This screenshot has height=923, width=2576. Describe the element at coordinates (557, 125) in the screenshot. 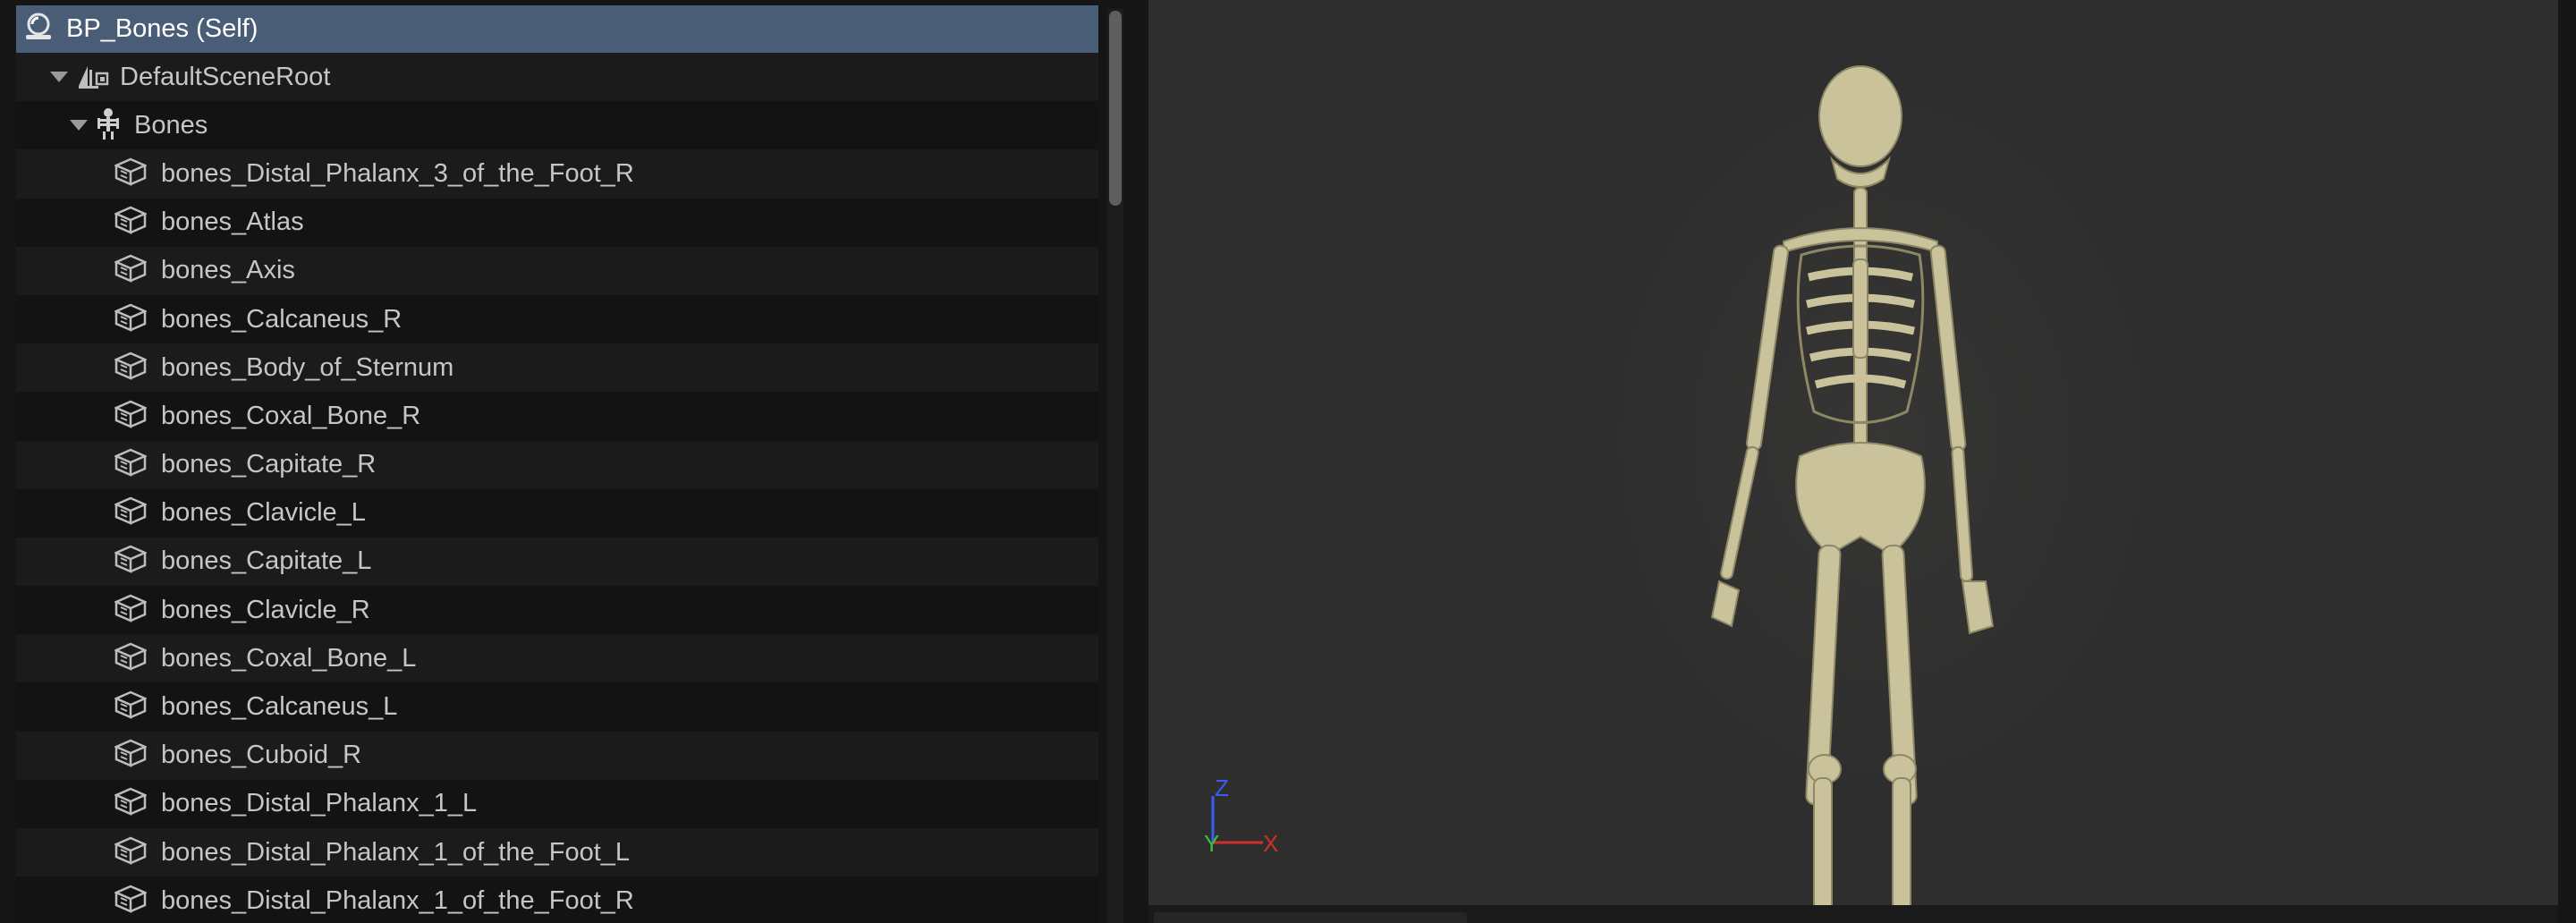

I see `tree-row-bones: Bones` at that location.